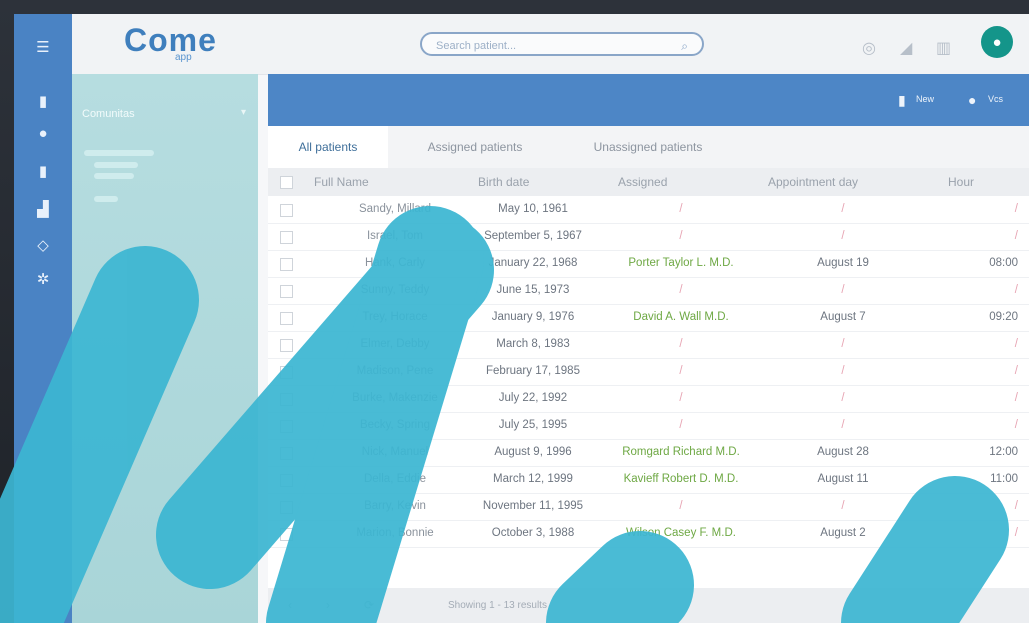 The height and width of the screenshot is (623, 1029). Describe the element at coordinates (43, 209) in the screenshot. I see `stats-icon: ▟` at that location.